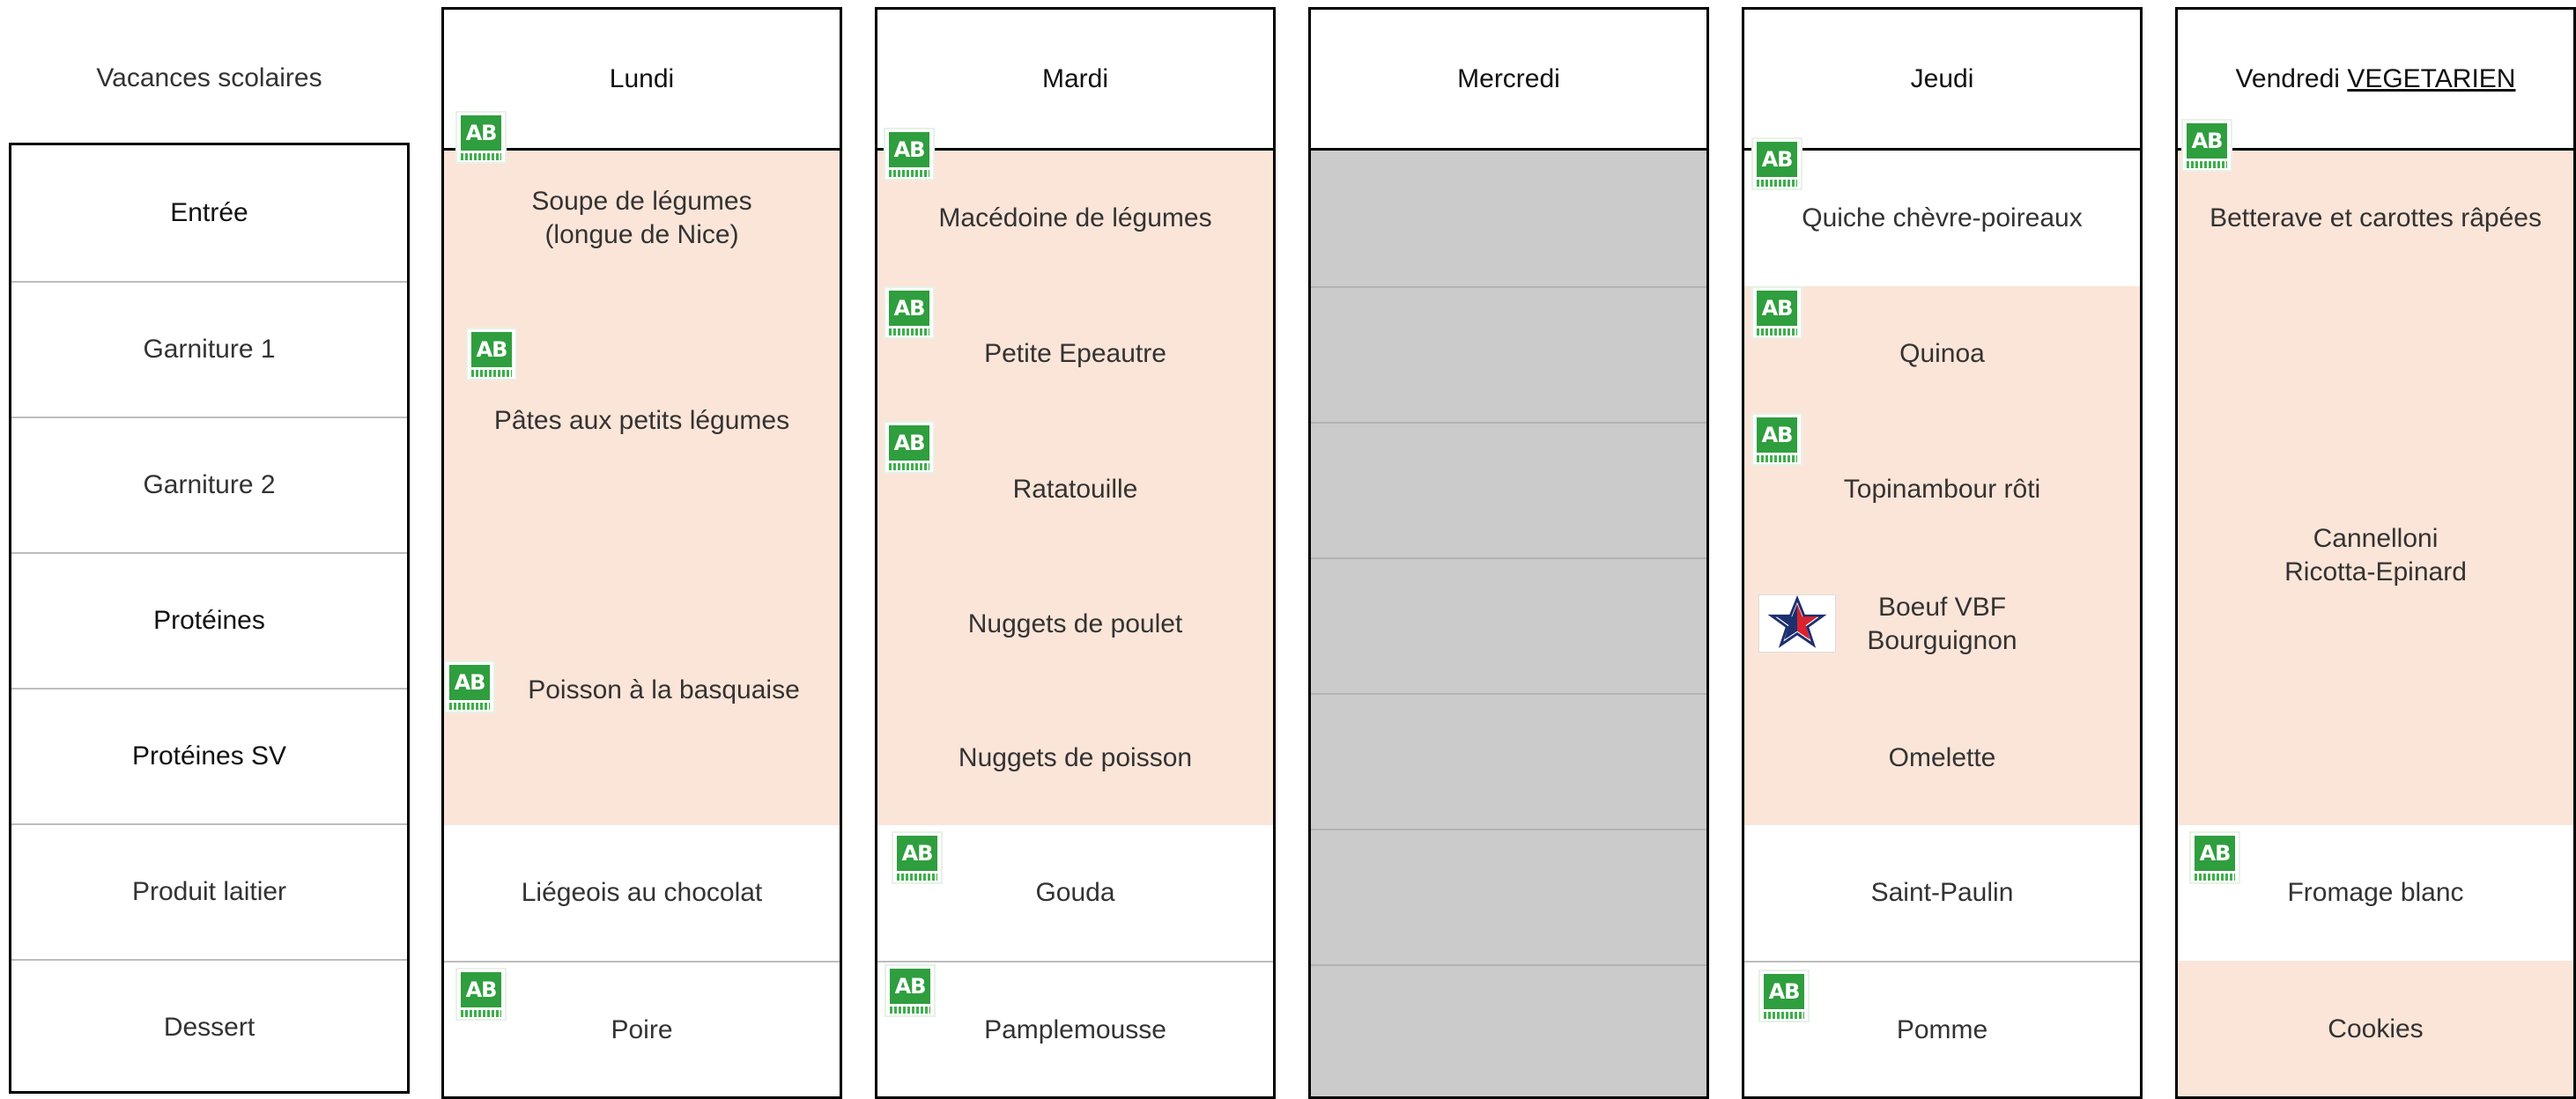  I want to click on day-header-mardi: Mardi, so click(1075, 81).